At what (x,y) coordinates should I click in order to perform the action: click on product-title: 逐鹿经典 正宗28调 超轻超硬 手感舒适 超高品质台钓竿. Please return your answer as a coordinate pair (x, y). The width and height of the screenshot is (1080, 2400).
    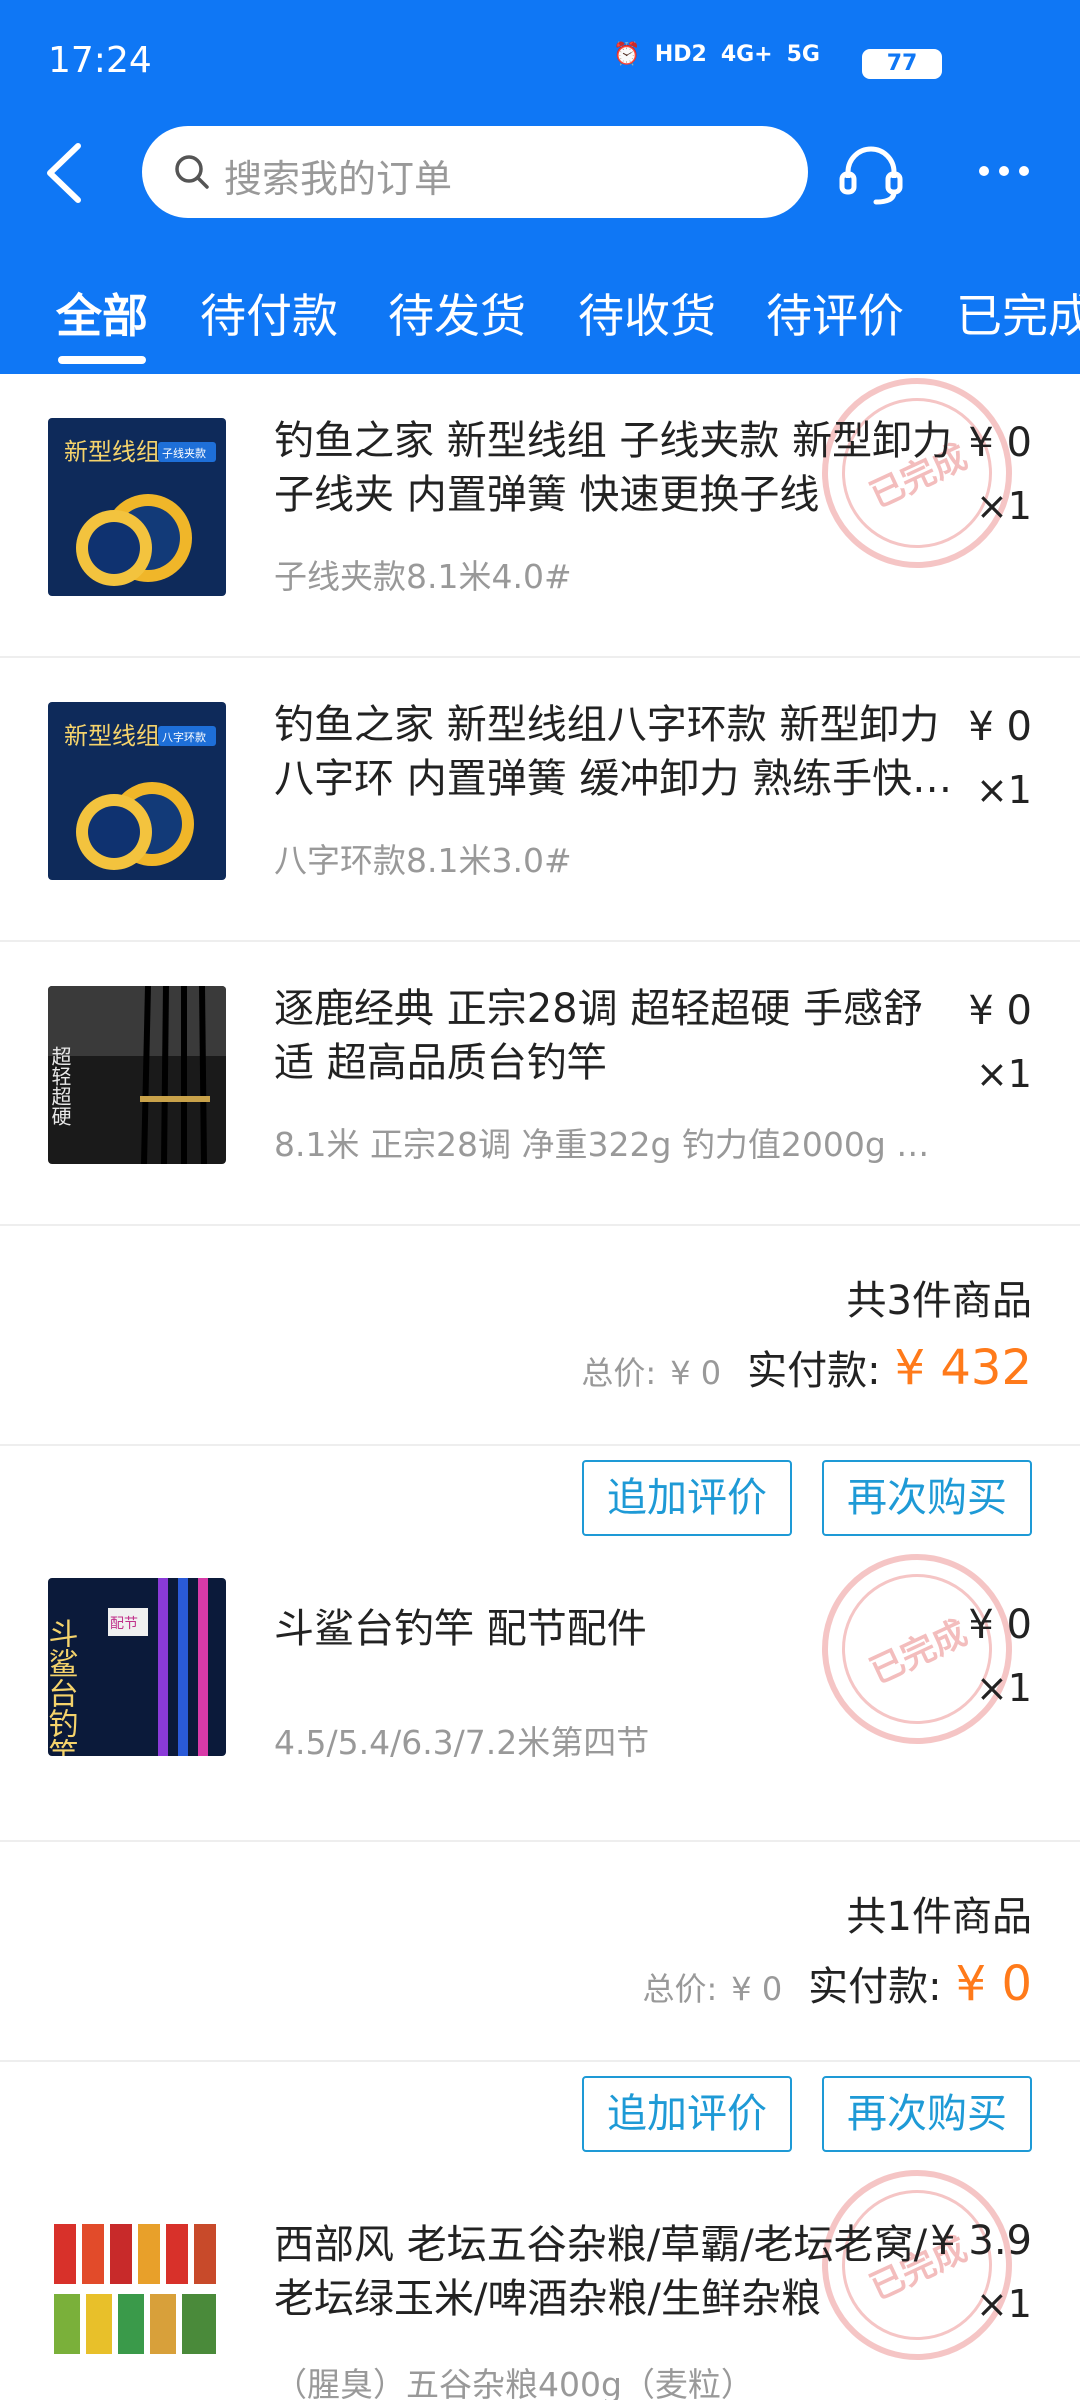
    Looking at the image, I should click on (599, 1036).